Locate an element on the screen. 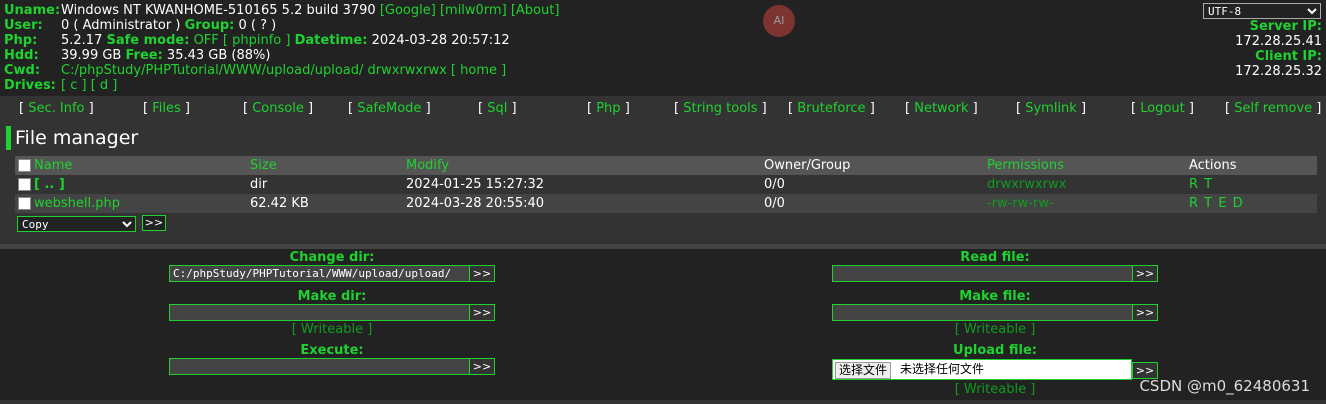 This screenshot has width=1326, height=404. menu-item-string-tools: [ String tools ] is located at coordinates (720, 108).